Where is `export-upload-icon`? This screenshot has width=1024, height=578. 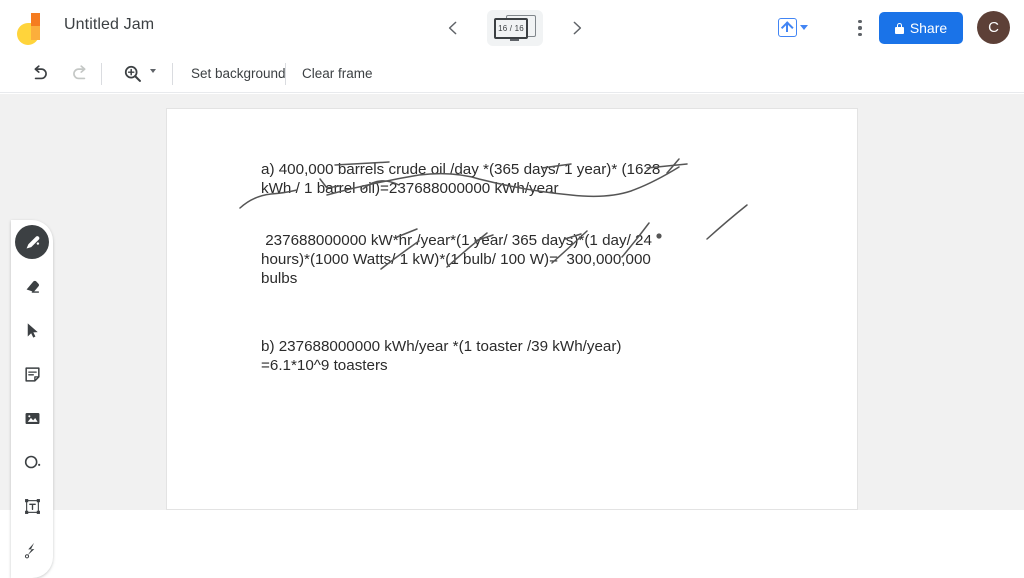
export-upload-icon is located at coordinates (787, 27).